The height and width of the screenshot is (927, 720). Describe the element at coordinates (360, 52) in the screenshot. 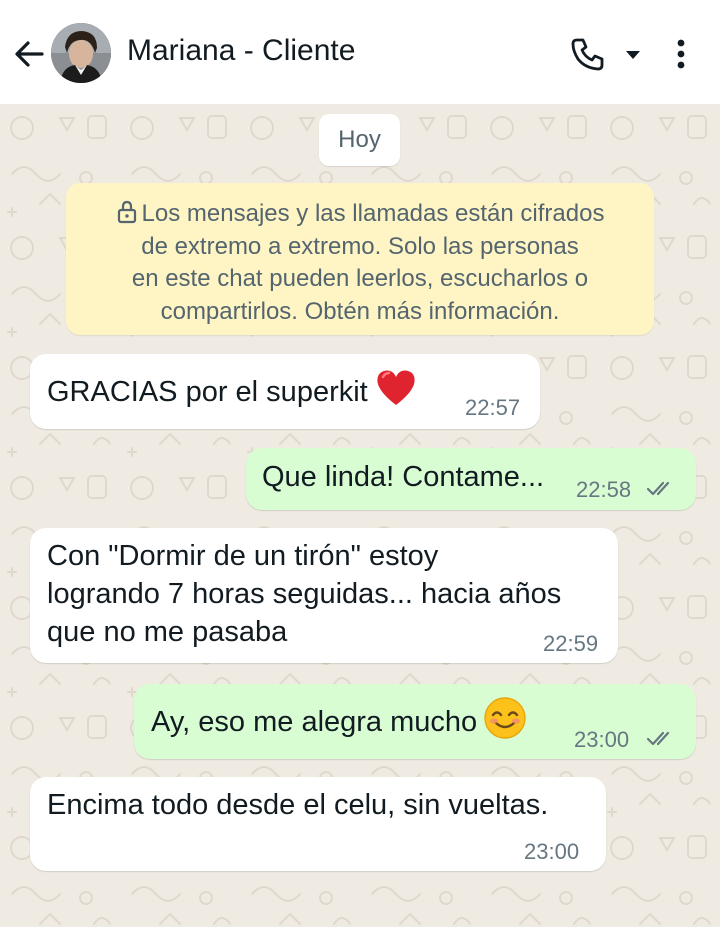

I see `chat-header: Mariana - Cliente` at that location.